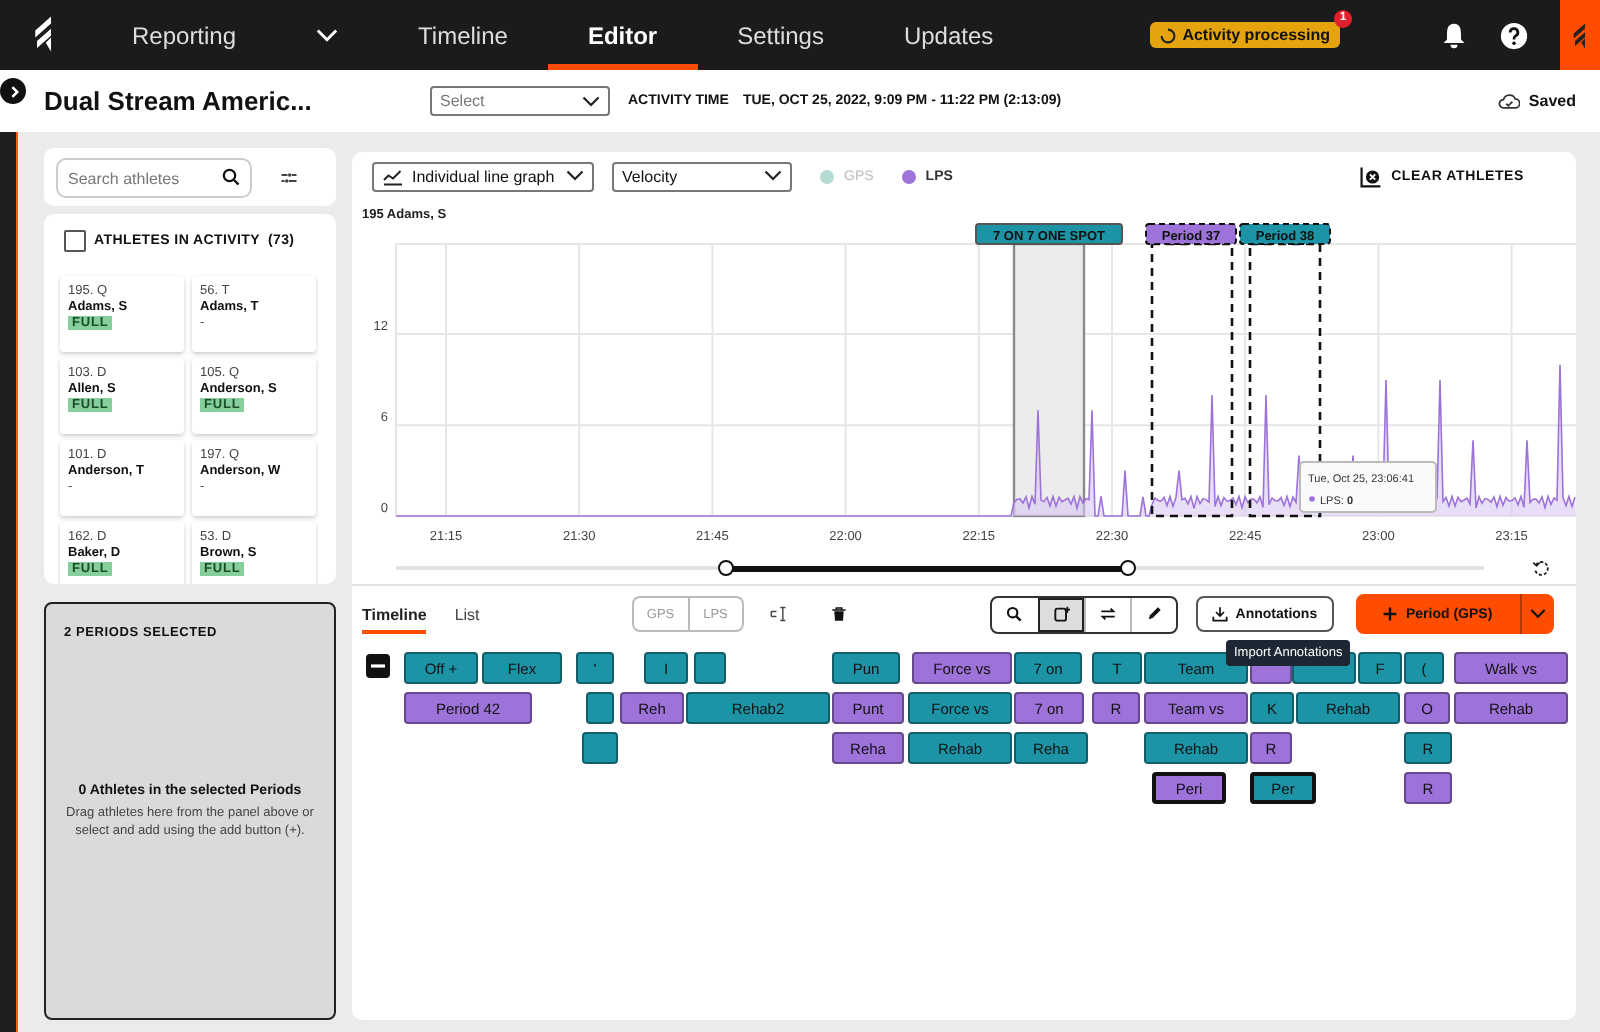 Image resolution: width=1600 pixels, height=1032 pixels. I want to click on period-region, so click(1192, 380).